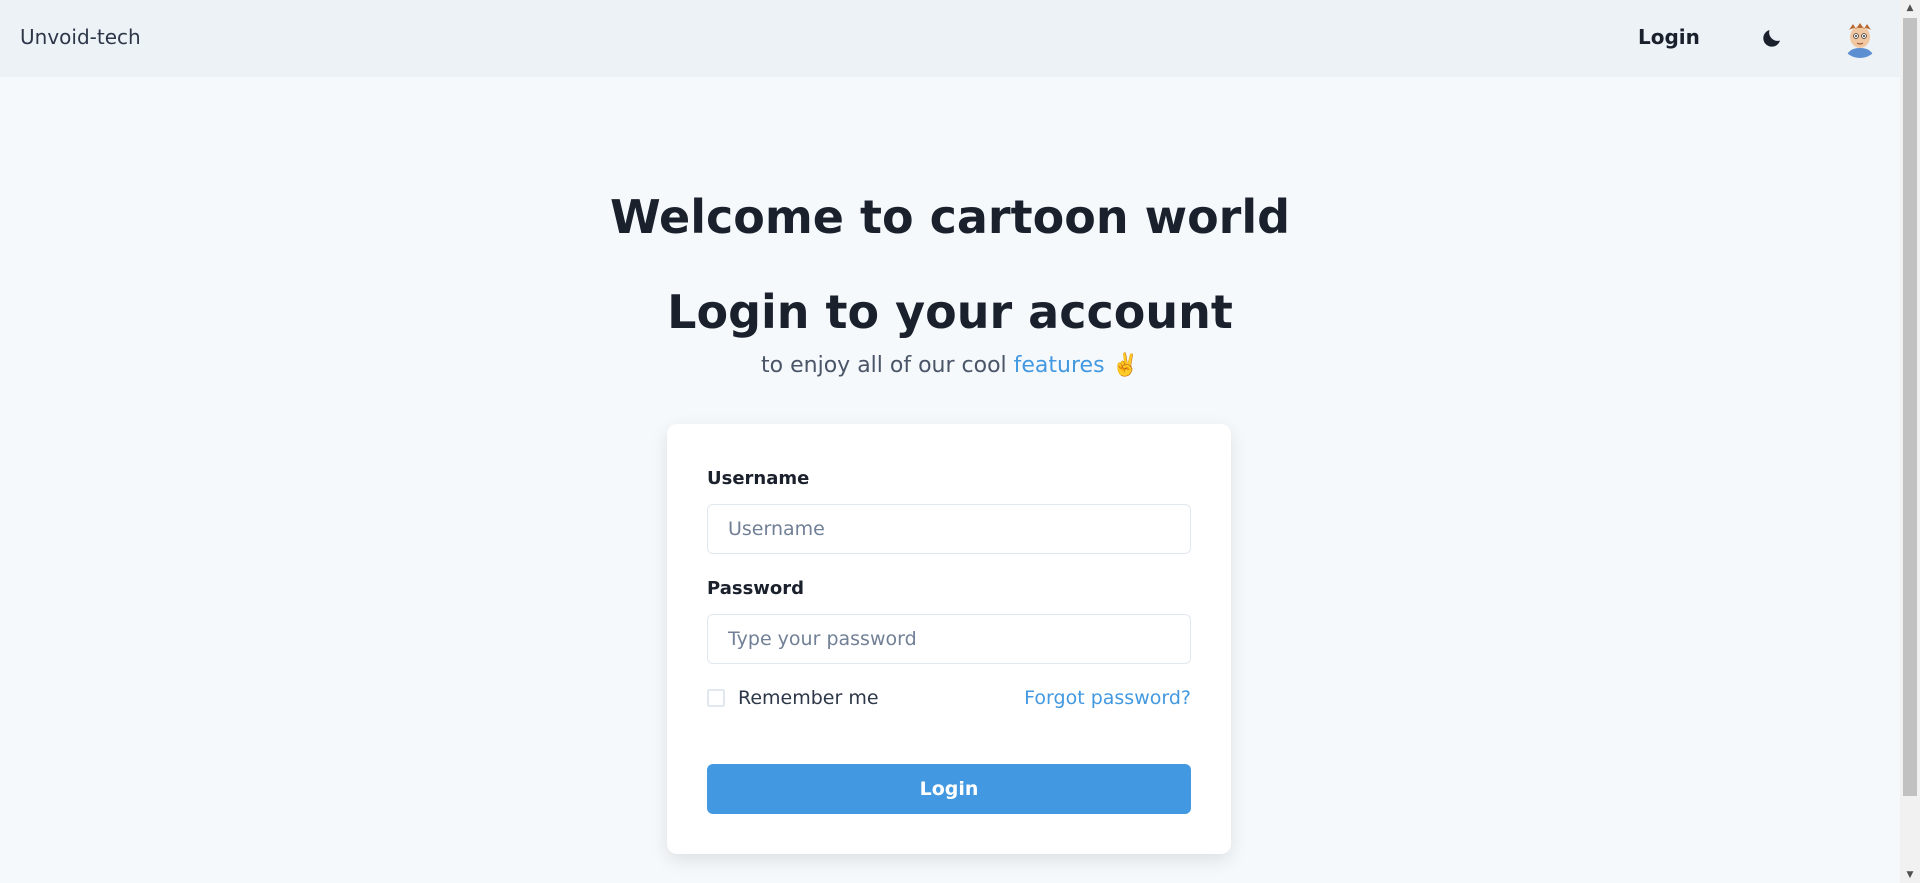  What do you see at coordinates (80, 37) in the screenshot?
I see `brand-name: Unvoid-tech` at bounding box center [80, 37].